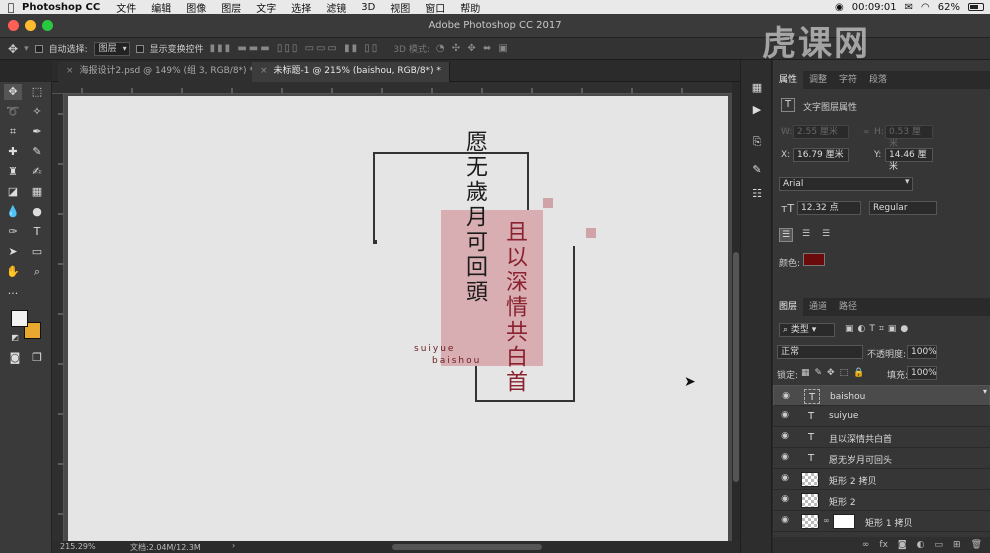 The image size is (990, 553). What do you see at coordinates (846, 184) in the screenshot?
I see `font-family-dropdown: Arial` at bounding box center [846, 184].